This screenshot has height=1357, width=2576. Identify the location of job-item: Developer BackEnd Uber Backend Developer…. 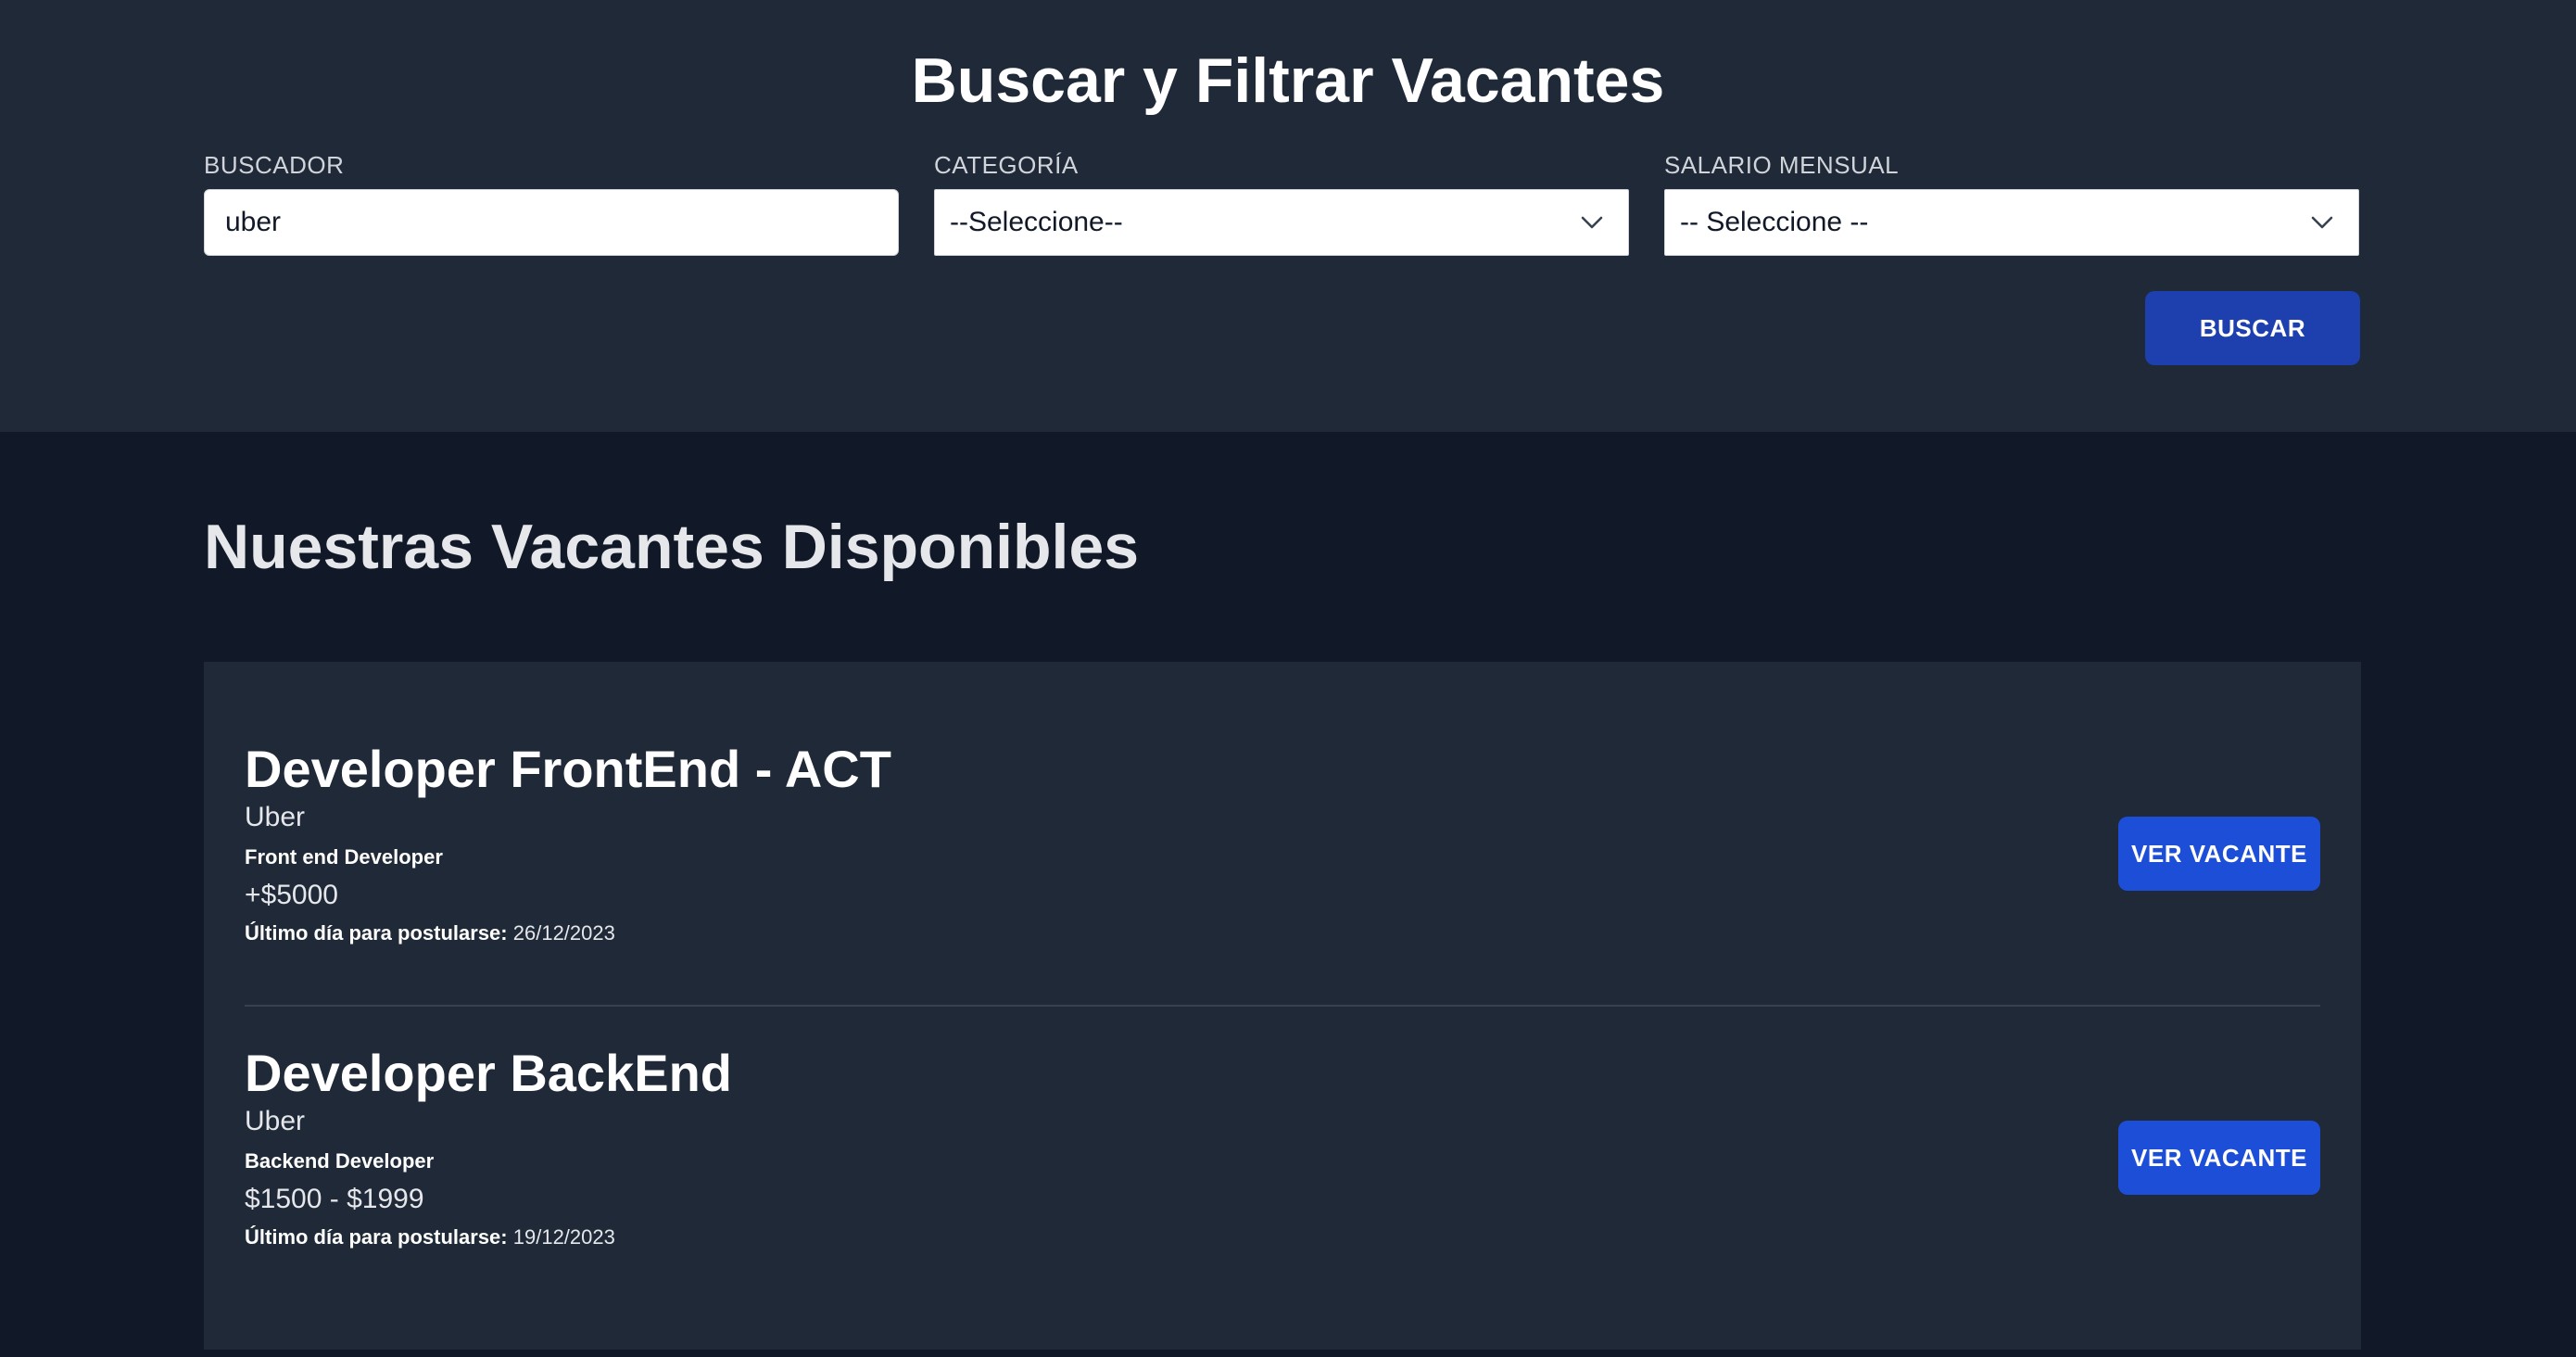
(1282, 1144).